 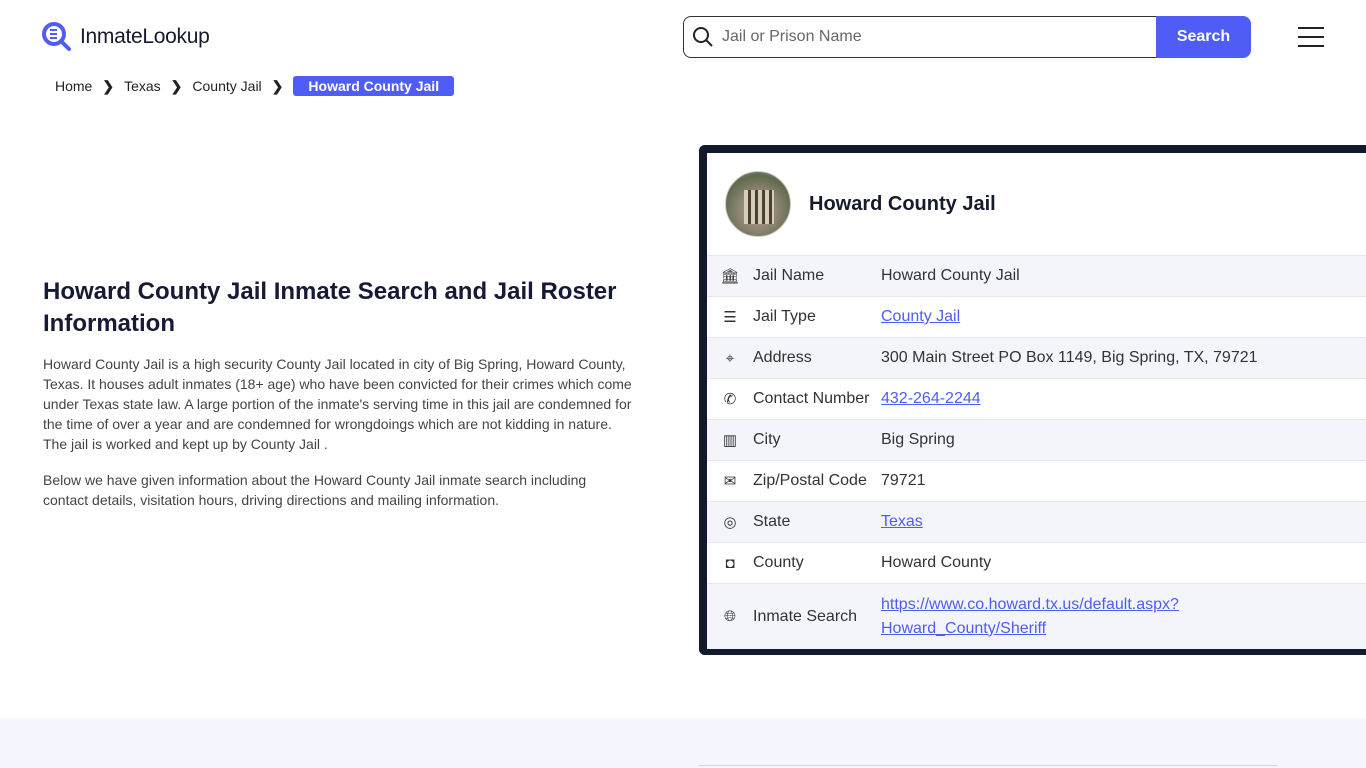 I want to click on search-button: Search, so click(x=1203, y=37).